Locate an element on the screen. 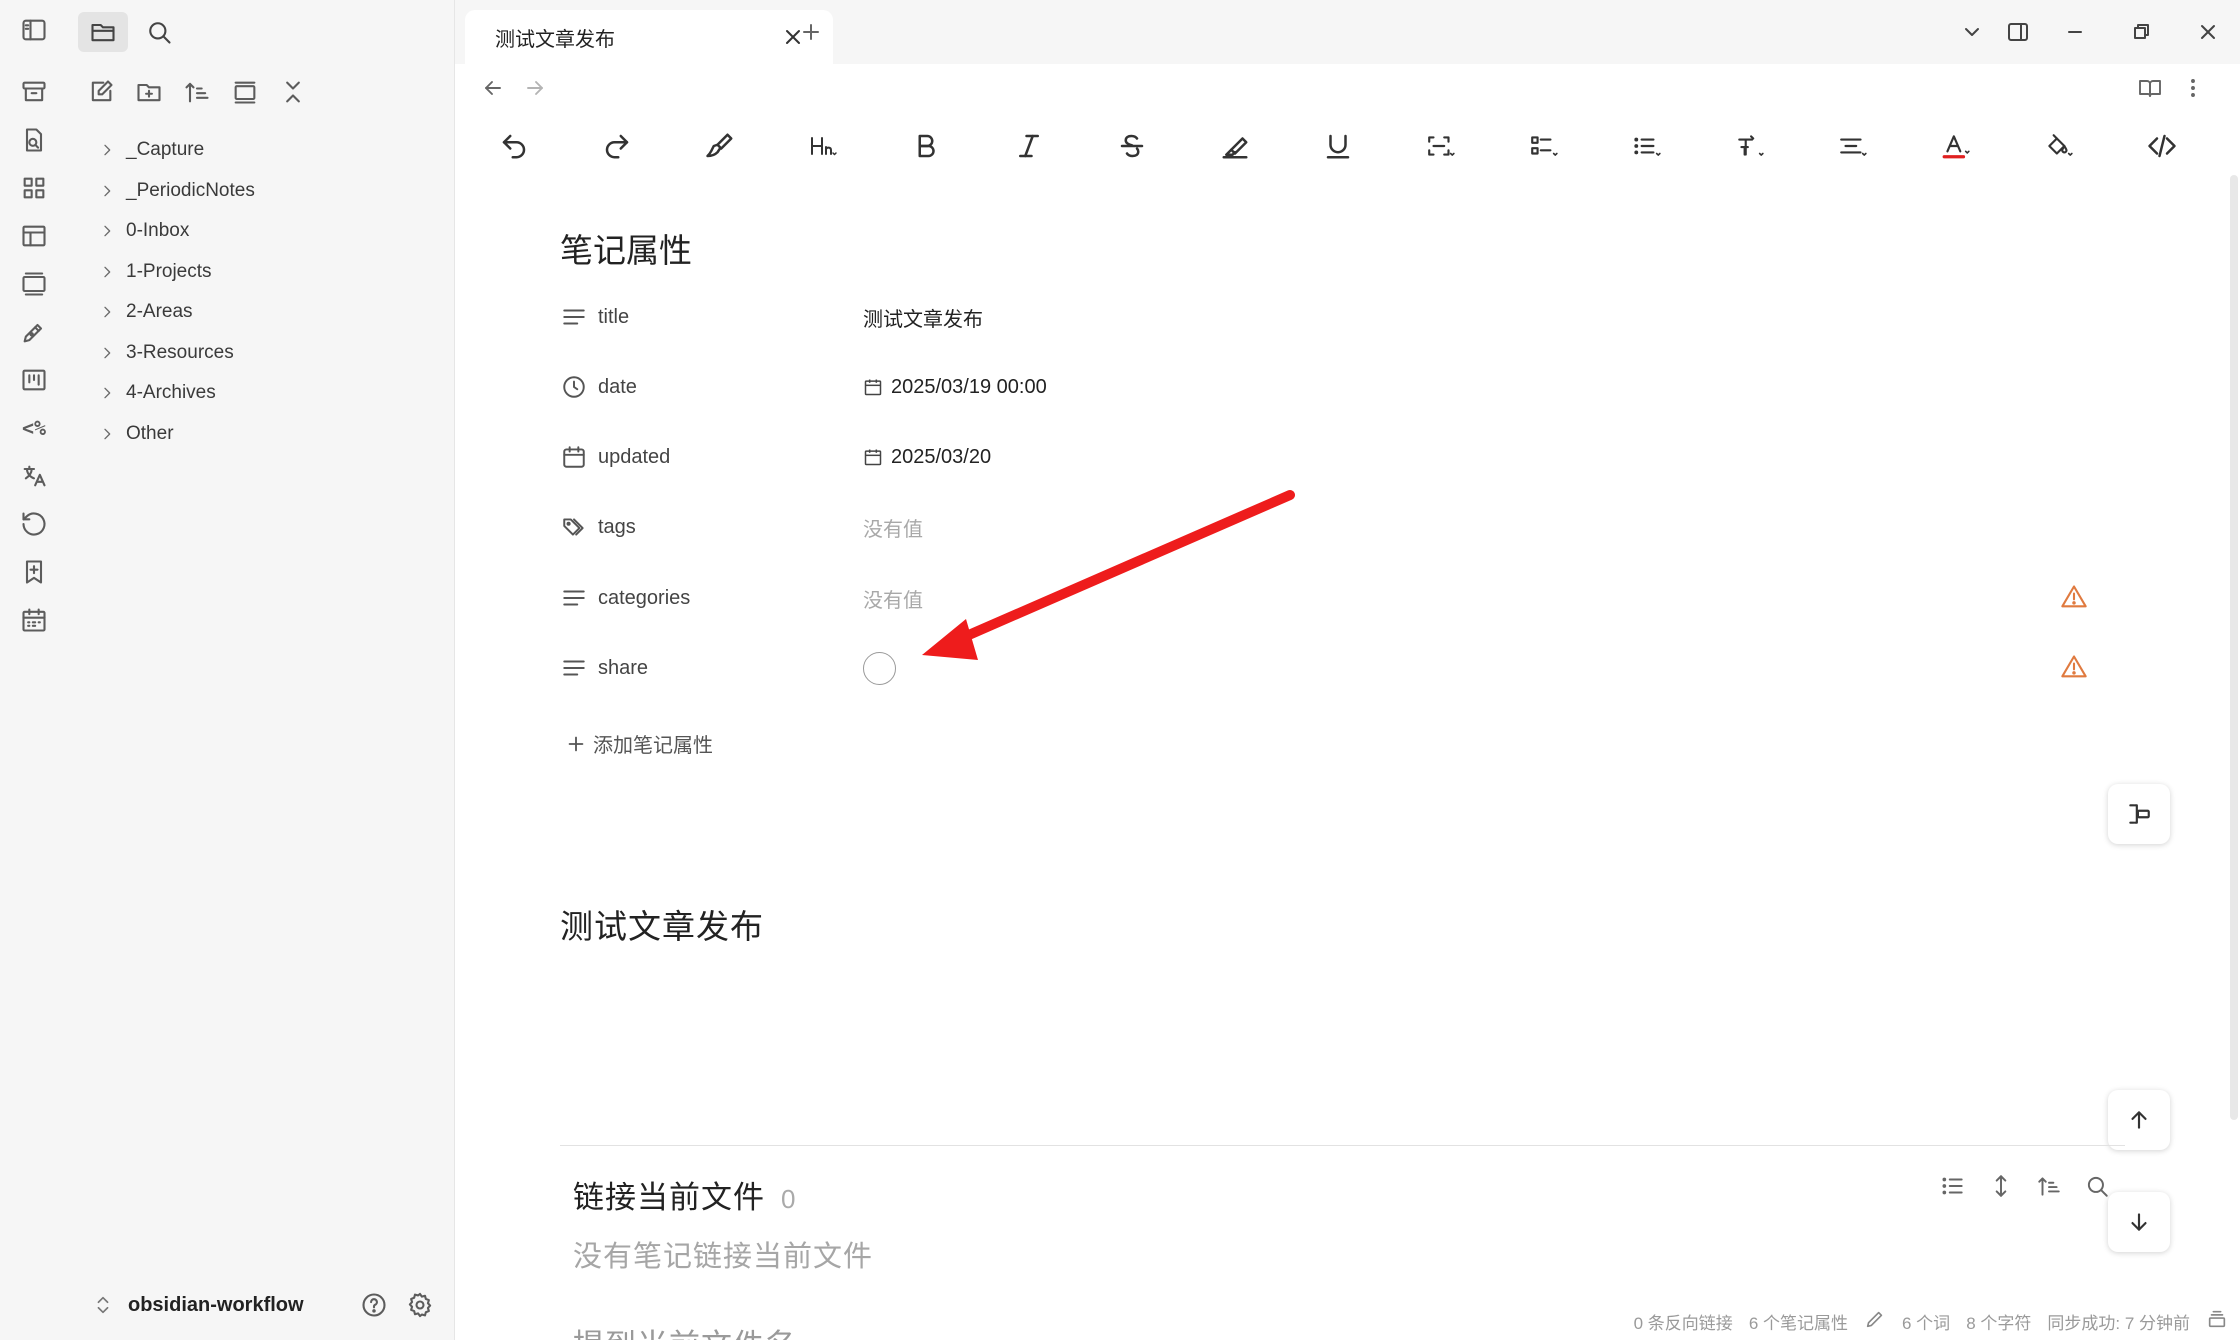 This screenshot has width=2240, height=1340. auto-reveal-button is located at coordinates (245, 92).